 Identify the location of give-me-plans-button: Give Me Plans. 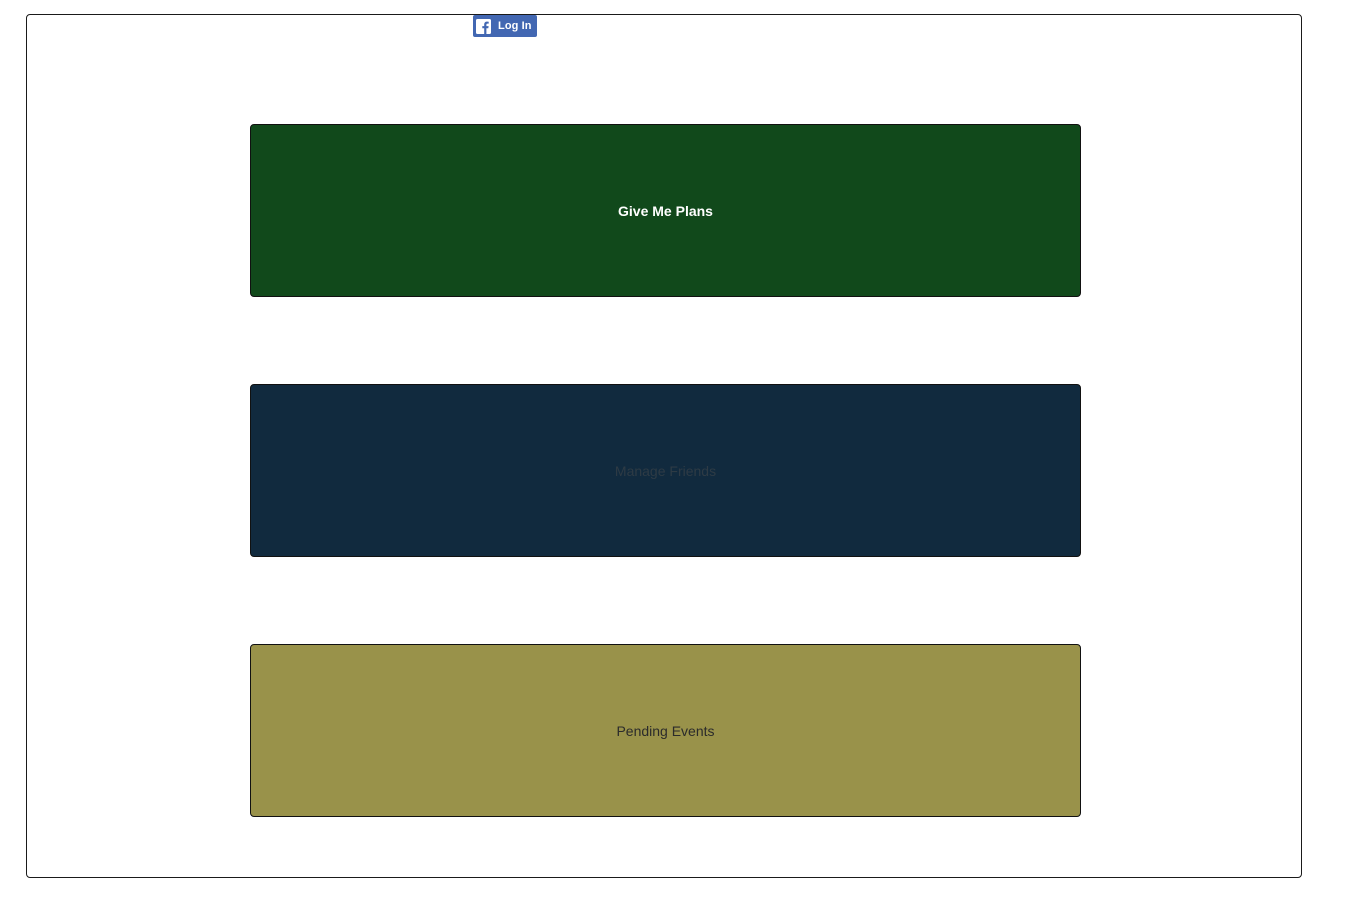
(665, 210).